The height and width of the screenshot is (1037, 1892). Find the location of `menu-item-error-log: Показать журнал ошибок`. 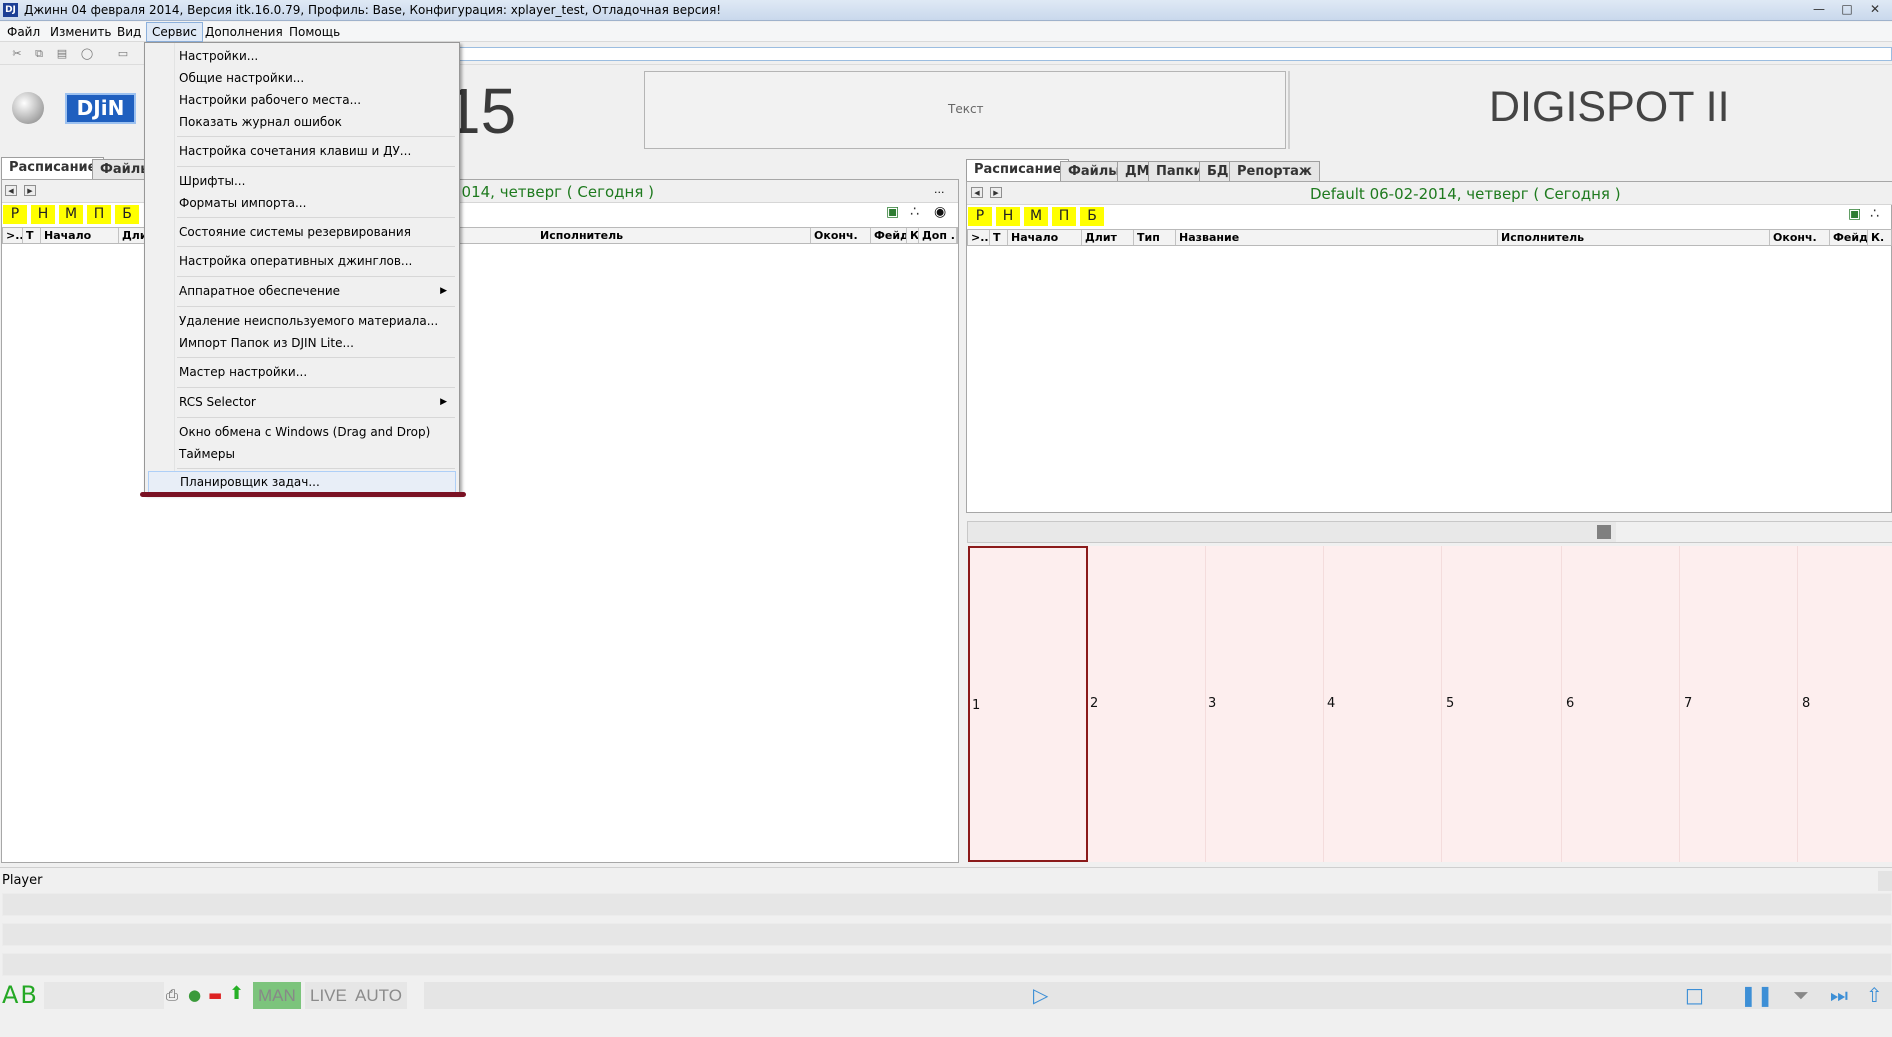

menu-item-error-log: Показать журнал ошибок is located at coordinates (260, 122).